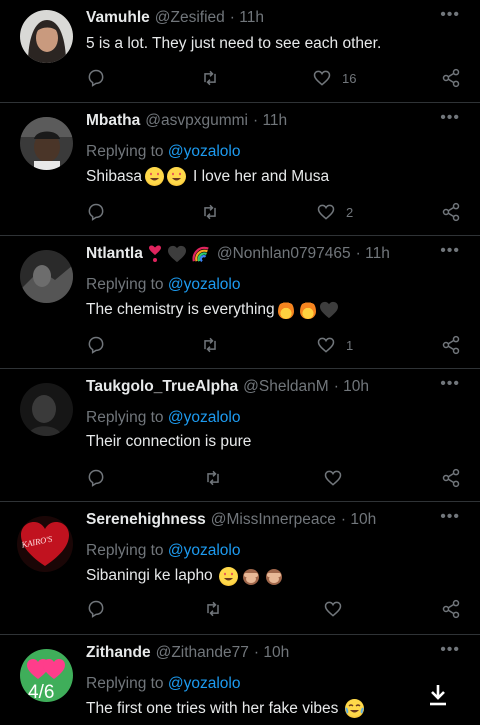 The image size is (480, 725). What do you see at coordinates (190, 18) in the screenshot?
I see `author-handle: @Zesified` at bounding box center [190, 18].